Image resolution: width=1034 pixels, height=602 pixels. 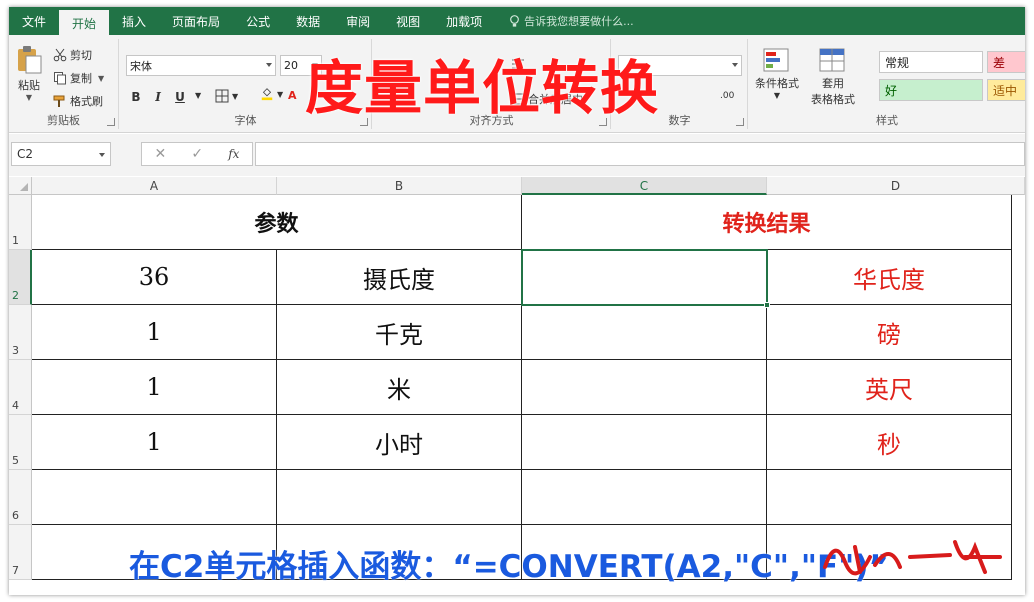 What do you see at coordinates (34, 21) in the screenshot?
I see `tab-file: 文件` at bounding box center [34, 21].